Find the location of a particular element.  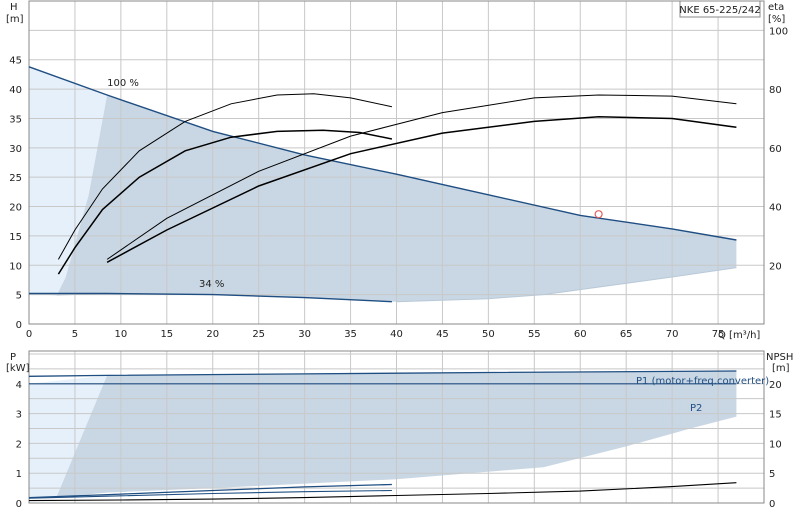

eta-axis-unit: [%] is located at coordinates (776, 19).